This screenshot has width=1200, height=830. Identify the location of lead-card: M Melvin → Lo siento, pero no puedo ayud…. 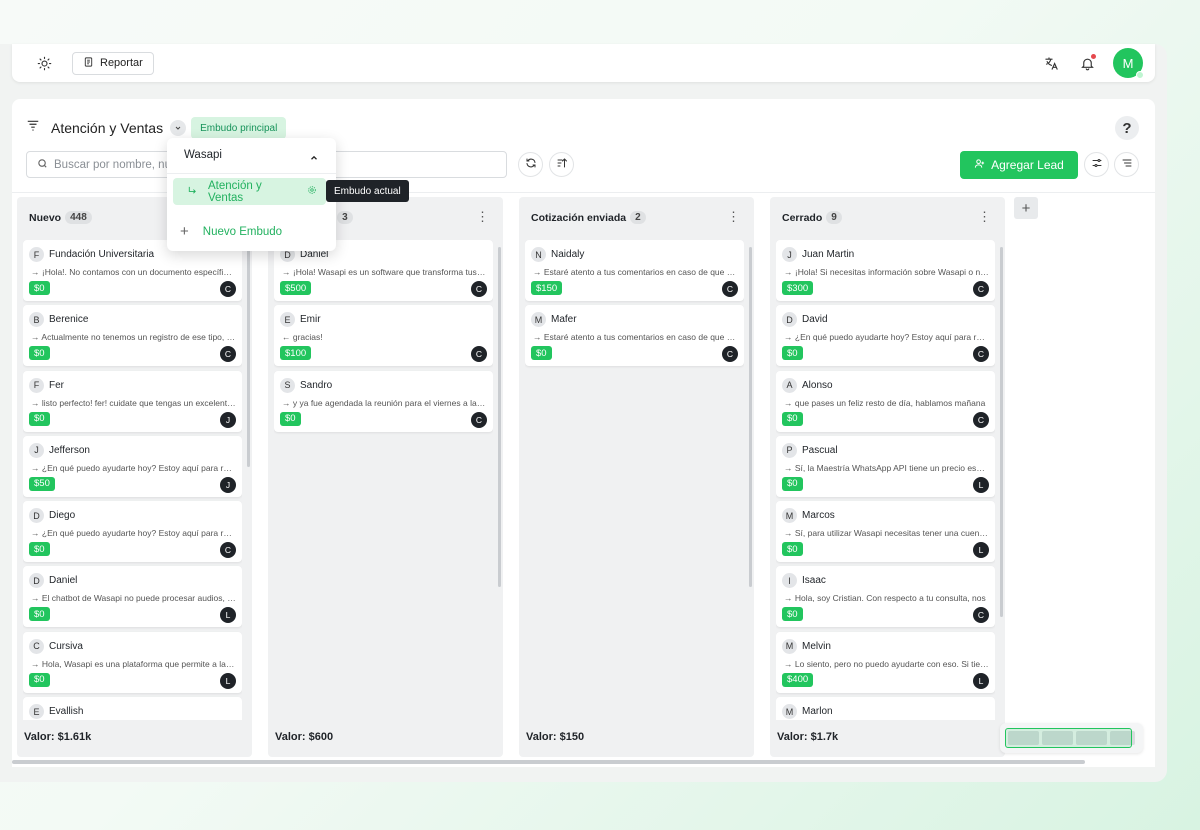
(885, 662).